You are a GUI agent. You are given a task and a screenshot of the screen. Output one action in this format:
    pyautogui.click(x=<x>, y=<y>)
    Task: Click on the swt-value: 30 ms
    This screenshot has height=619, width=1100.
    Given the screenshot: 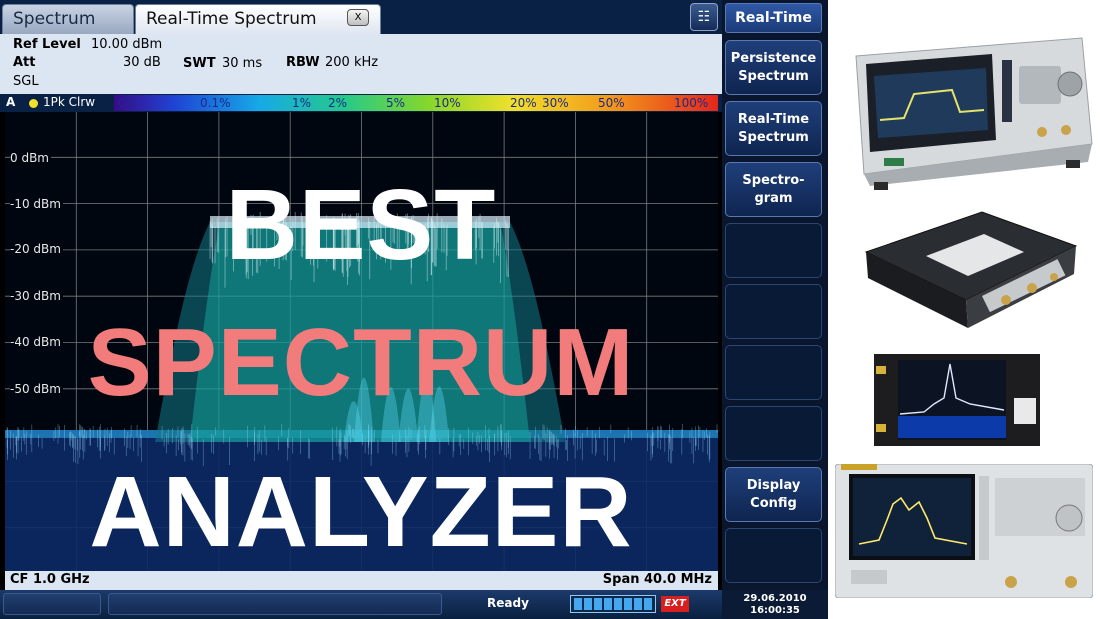 What is the action you would take?
    pyautogui.click(x=242, y=63)
    